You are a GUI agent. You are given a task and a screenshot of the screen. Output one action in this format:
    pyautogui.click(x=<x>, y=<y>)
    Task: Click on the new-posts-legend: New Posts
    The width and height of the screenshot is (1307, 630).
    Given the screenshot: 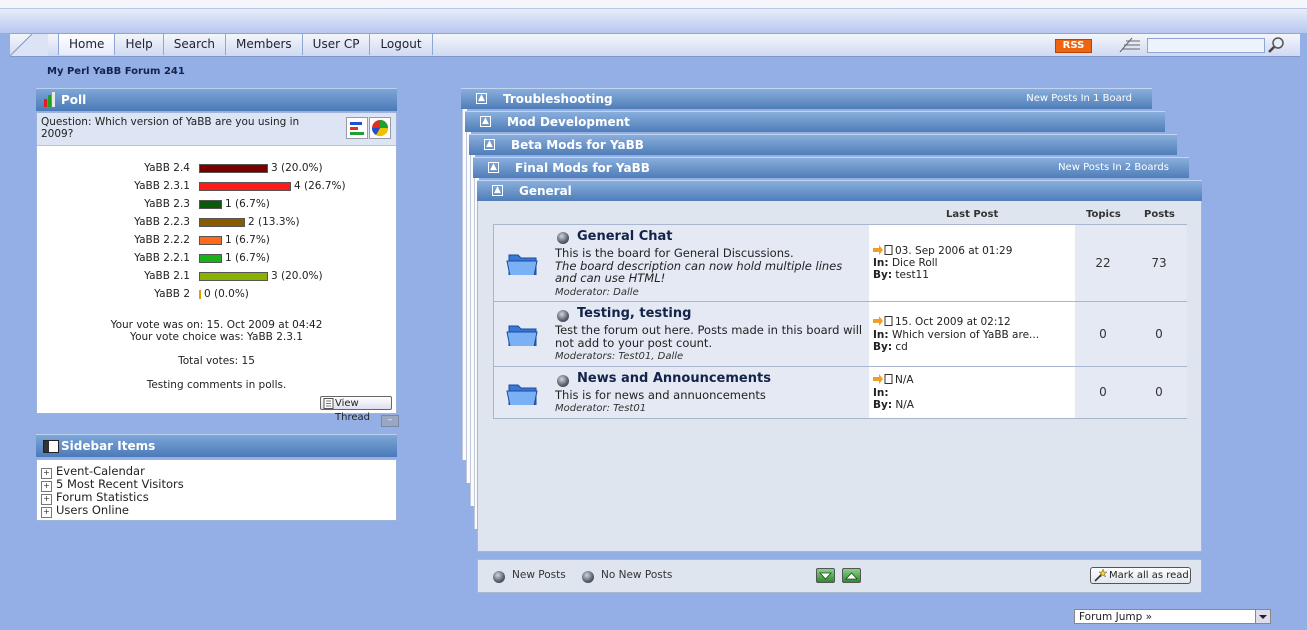 What is the action you would take?
    pyautogui.click(x=539, y=575)
    